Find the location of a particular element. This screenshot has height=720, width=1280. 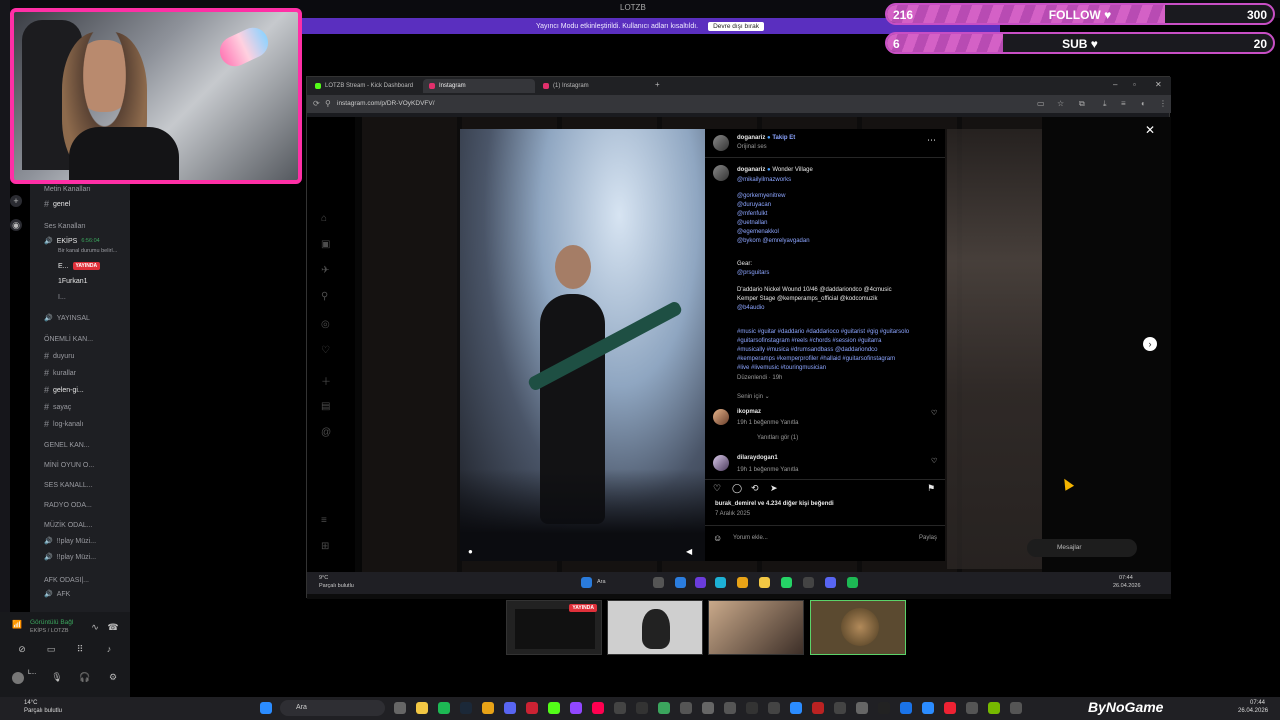

twitch-icon is located at coordinates (576, 708).